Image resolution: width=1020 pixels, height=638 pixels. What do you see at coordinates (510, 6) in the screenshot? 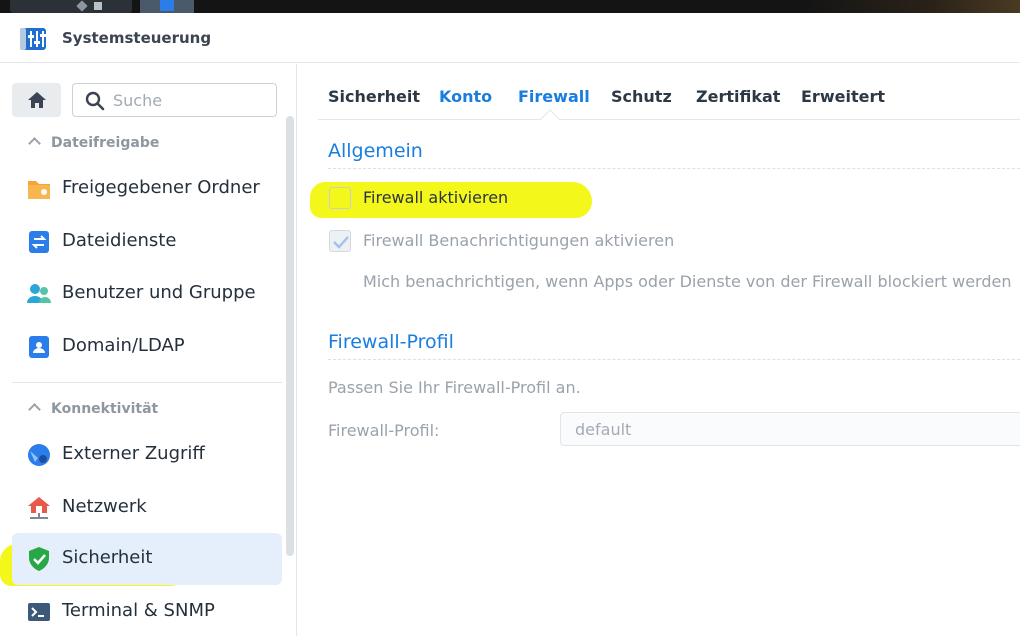
I see `taskbar-strip` at bounding box center [510, 6].